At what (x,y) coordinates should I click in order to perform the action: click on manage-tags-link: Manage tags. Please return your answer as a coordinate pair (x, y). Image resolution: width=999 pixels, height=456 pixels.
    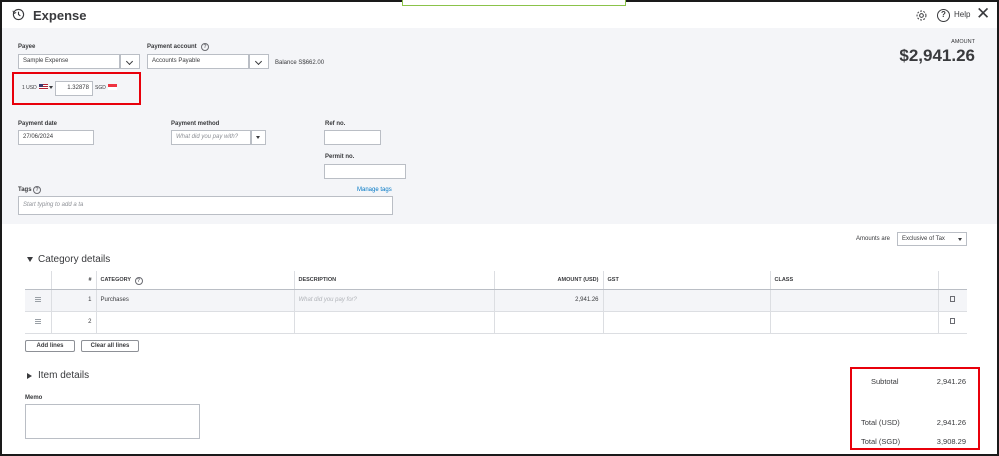
    Looking at the image, I should click on (374, 190).